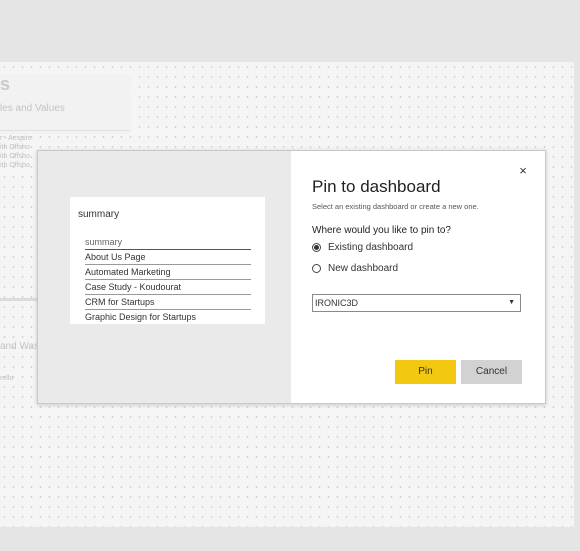 The width and height of the screenshot is (580, 551). What do you see at coordinates (511, 302) in the screenshot?
I see `chevron-down-icon: ▼` at bounding box center [511, 302].